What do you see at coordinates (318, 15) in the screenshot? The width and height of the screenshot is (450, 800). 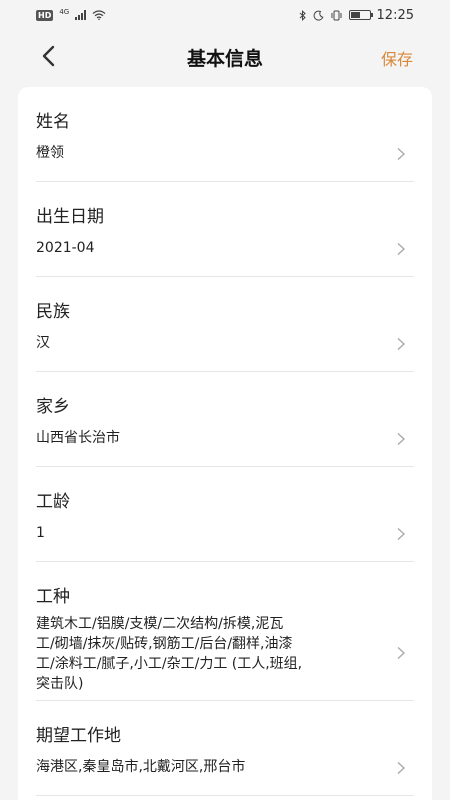 I see `moon-icon` at bounding box center [318, 15].